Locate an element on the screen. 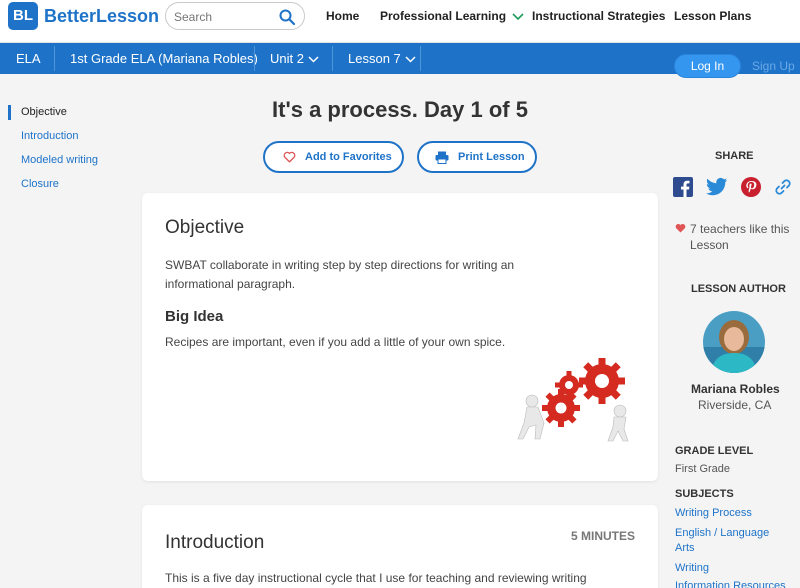 This screenshot has height=588, width=800. nav-home: Home is located at coordinates (342, 16).